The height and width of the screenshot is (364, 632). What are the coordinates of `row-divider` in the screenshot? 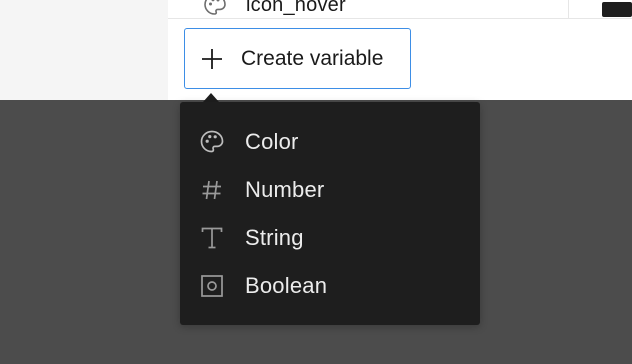 It's located at (400, 18).